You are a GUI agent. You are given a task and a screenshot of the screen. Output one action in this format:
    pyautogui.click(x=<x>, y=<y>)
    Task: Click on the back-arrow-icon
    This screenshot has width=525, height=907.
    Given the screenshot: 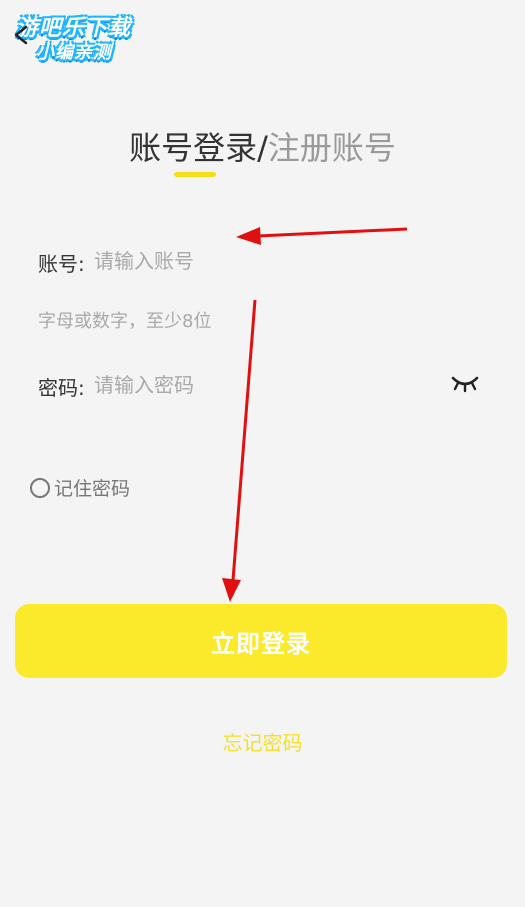 What is the action you would take?
    pyautogui.click(x=21, y=35)
    